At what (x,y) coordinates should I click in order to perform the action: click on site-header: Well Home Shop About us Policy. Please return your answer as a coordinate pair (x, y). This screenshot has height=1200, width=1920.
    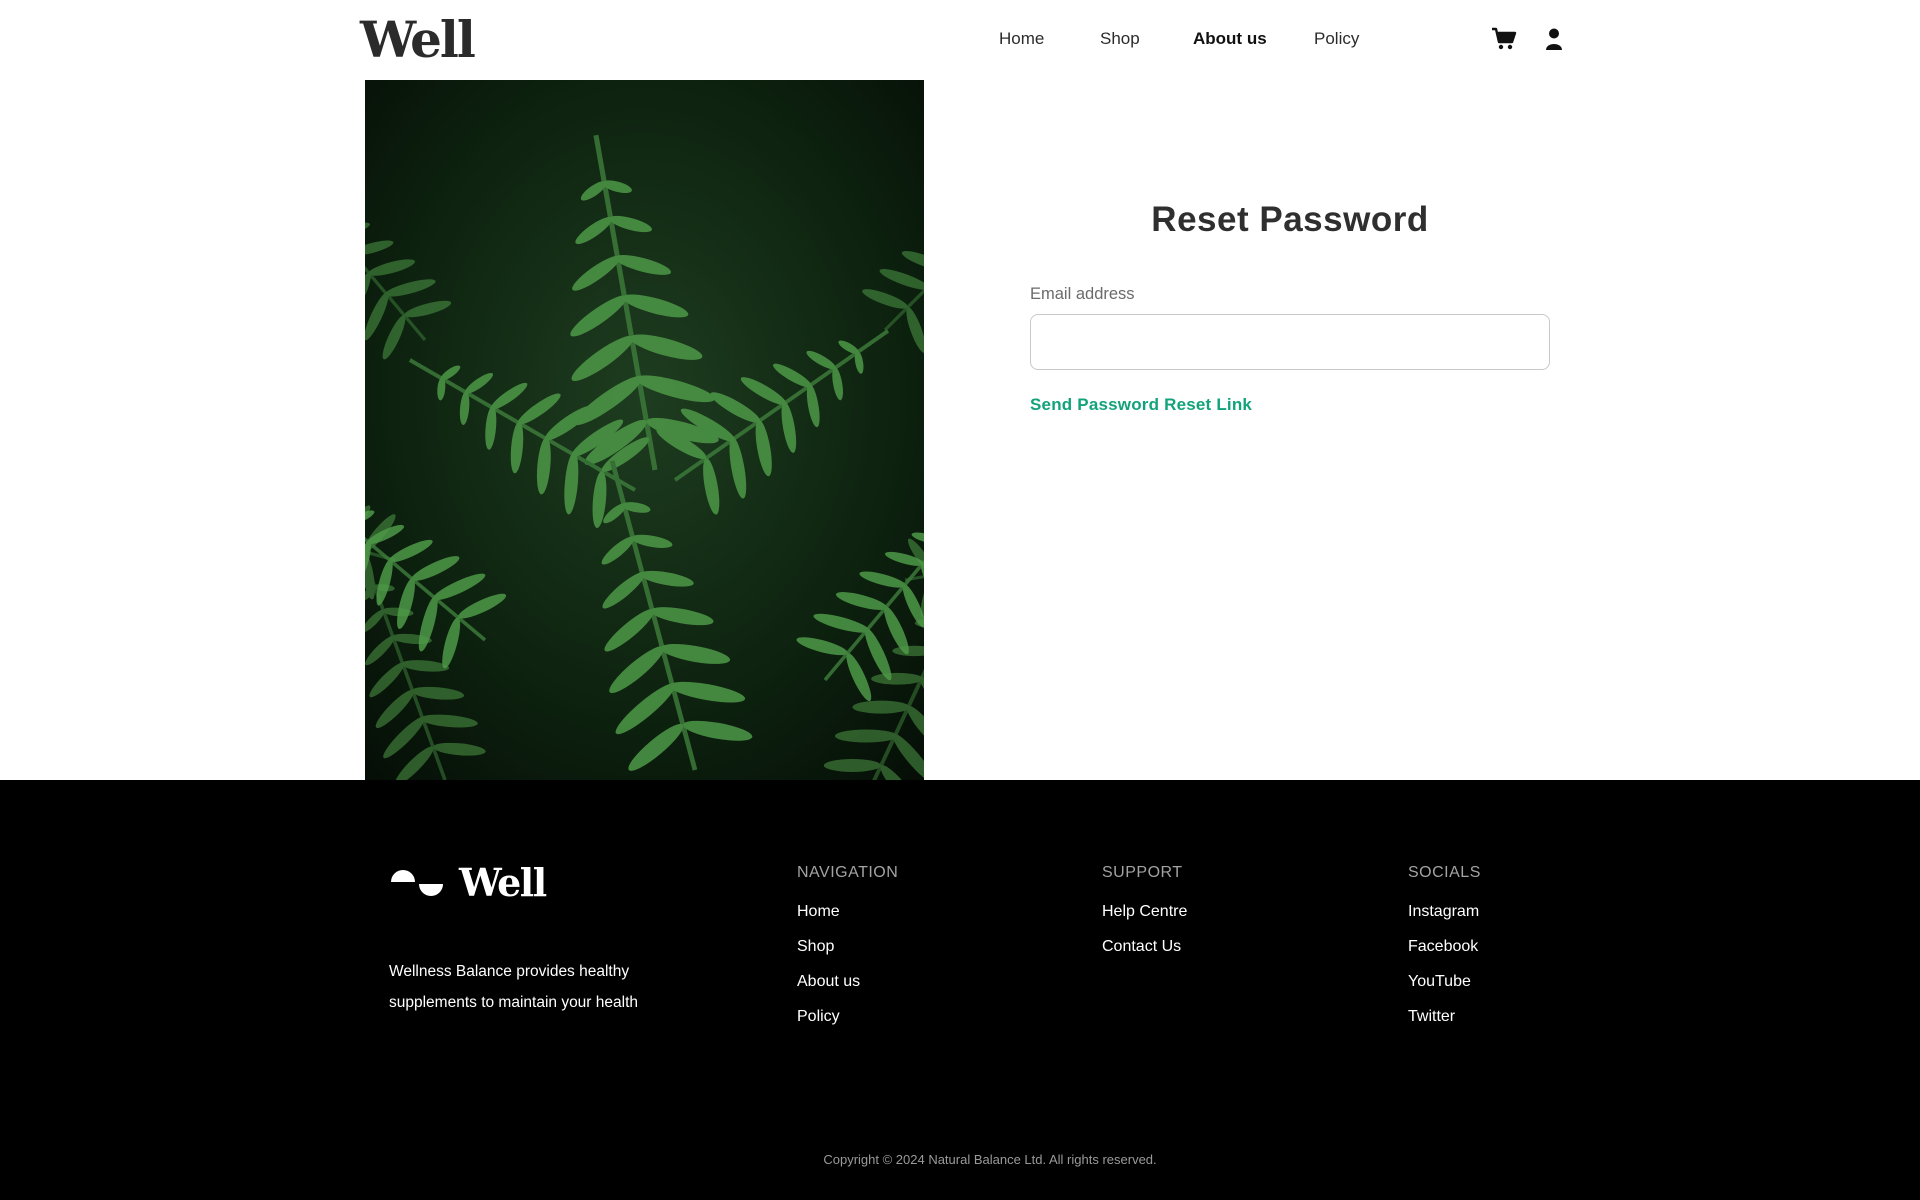
    Looking at the image, I should click on (960, 40).